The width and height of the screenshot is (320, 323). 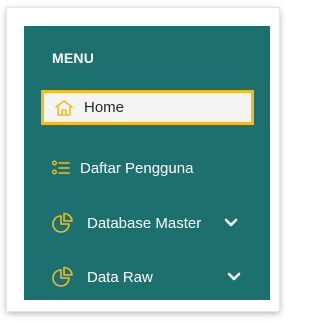 I want to click on home-icon, so click(x=64, y=110).